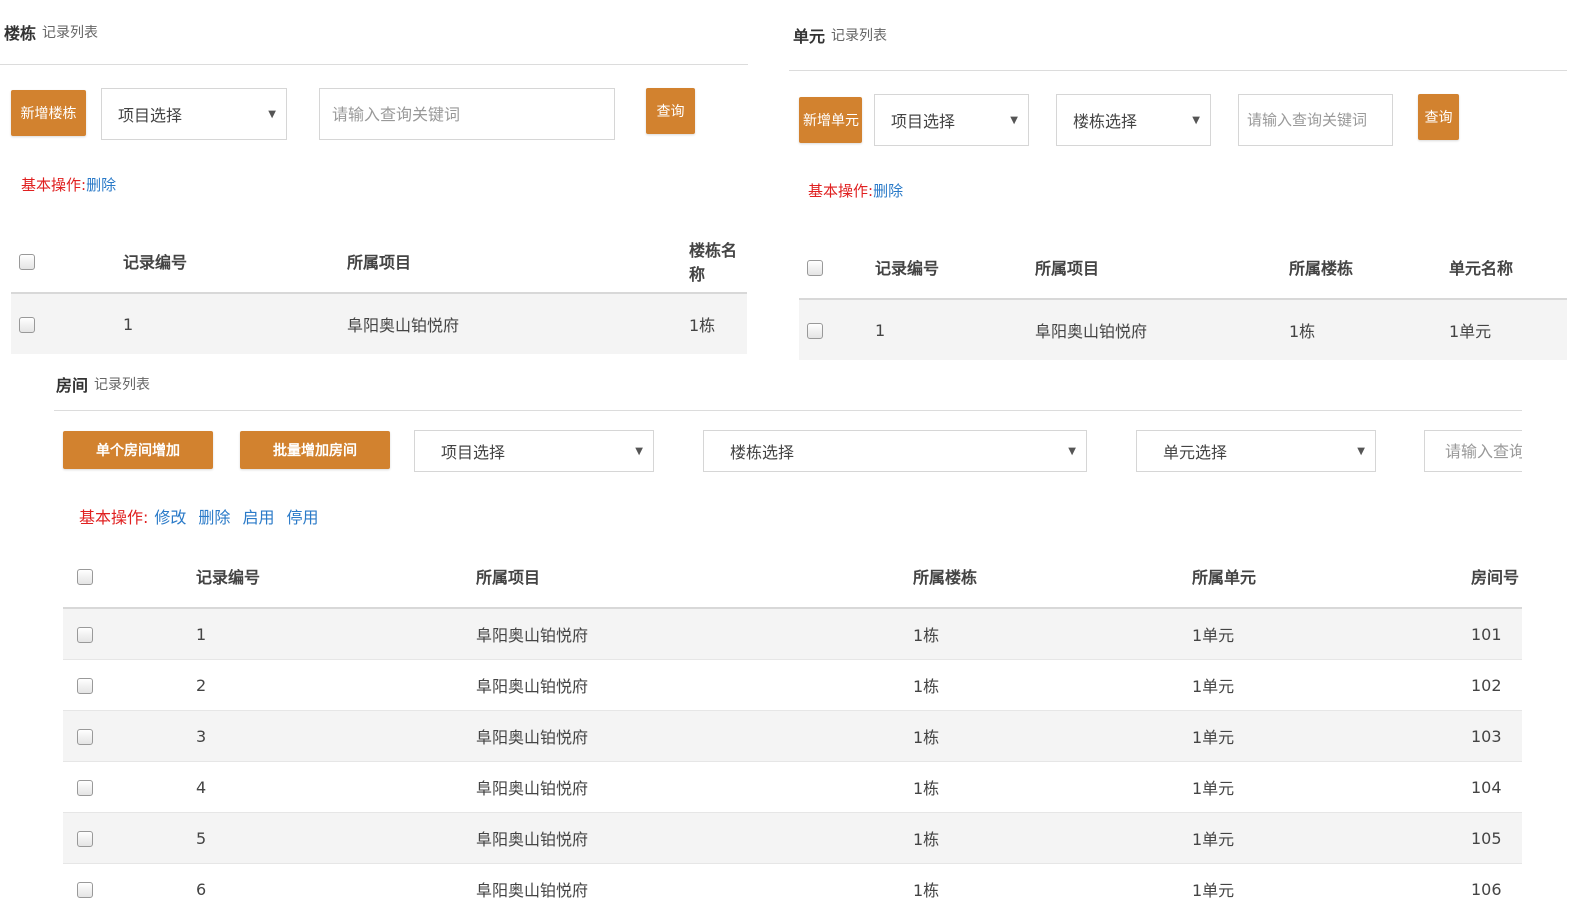 Image resolution: width=1583 pixels, height=911 pixels. What do you see at coordinates (150, 115) in the screenshot?
I see `building-project-select-value: 项目选择` at bounding box center [150, 115].